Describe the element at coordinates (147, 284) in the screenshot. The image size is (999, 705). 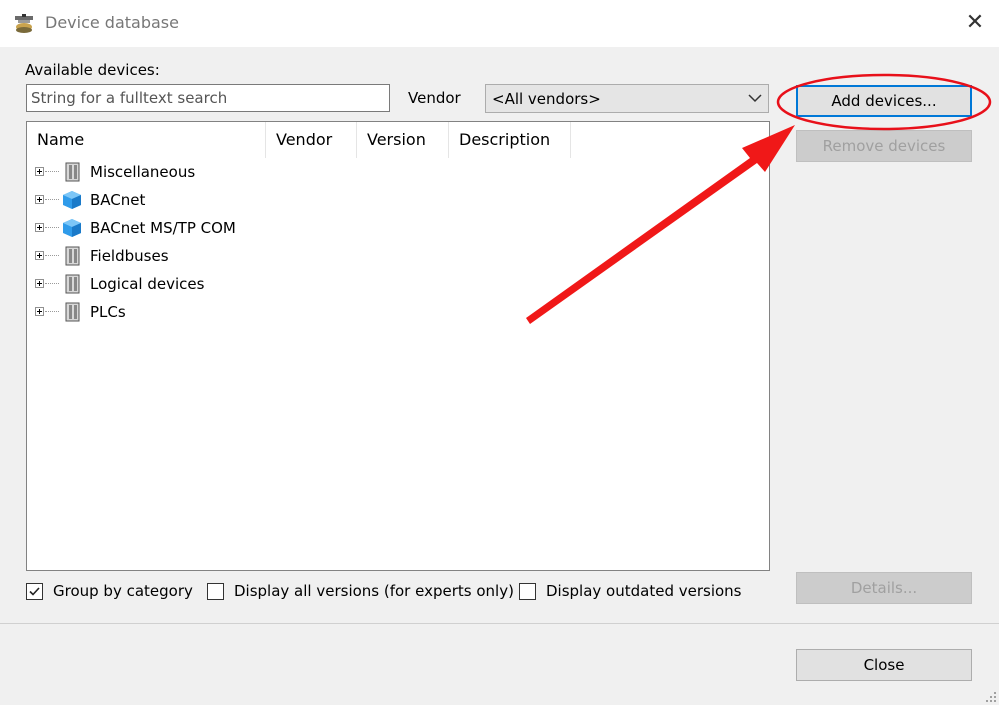
I see `tree-item-label: Logical devices` at that location.